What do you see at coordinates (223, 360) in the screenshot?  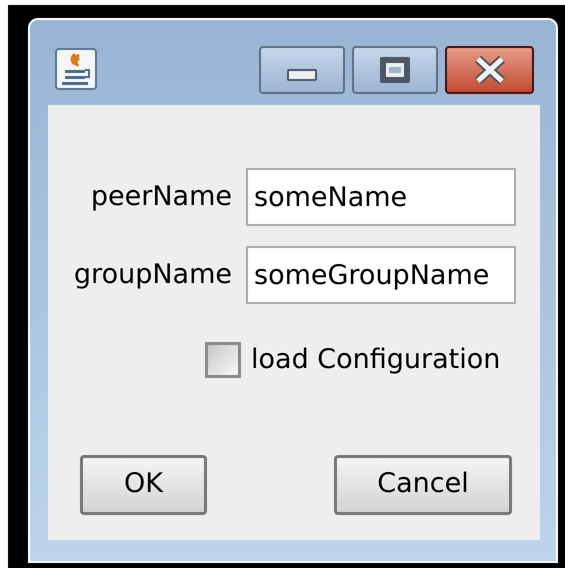 I see `checkbox` at bounding box center [223, 360].